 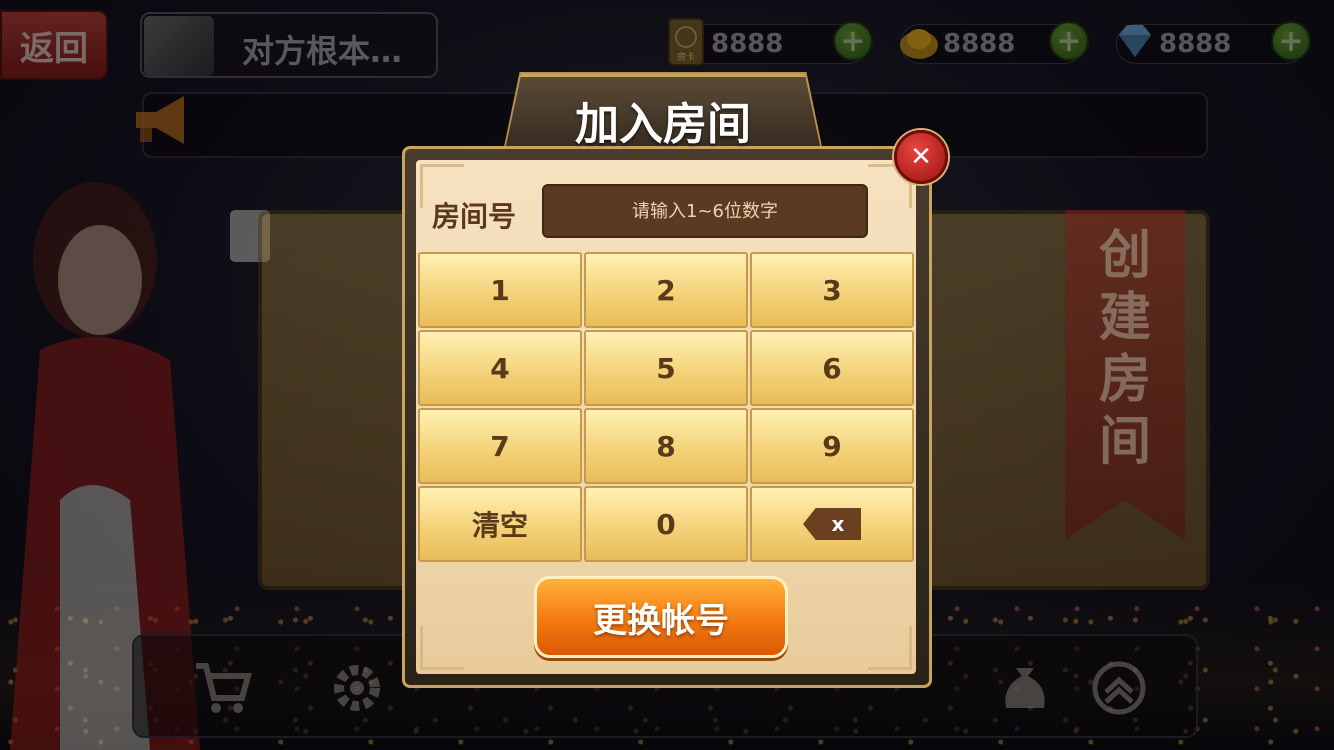 I want to click on backspace-icon: x, so click(x=832, y=524).